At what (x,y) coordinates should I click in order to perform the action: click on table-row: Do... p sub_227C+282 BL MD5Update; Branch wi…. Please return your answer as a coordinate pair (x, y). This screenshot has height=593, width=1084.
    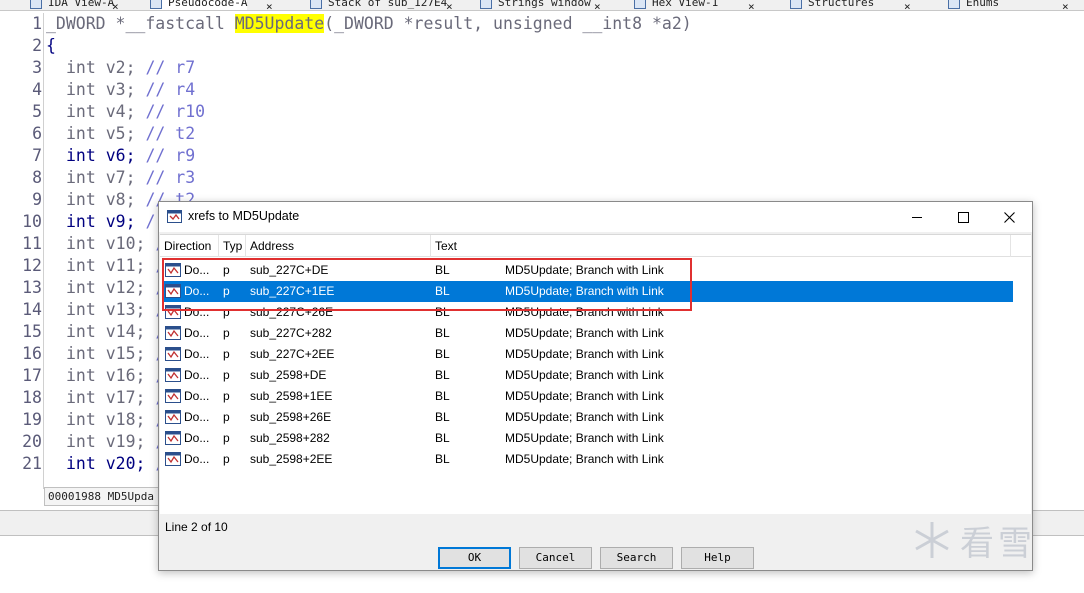
    Looking at the image, I should click on (587, 333).